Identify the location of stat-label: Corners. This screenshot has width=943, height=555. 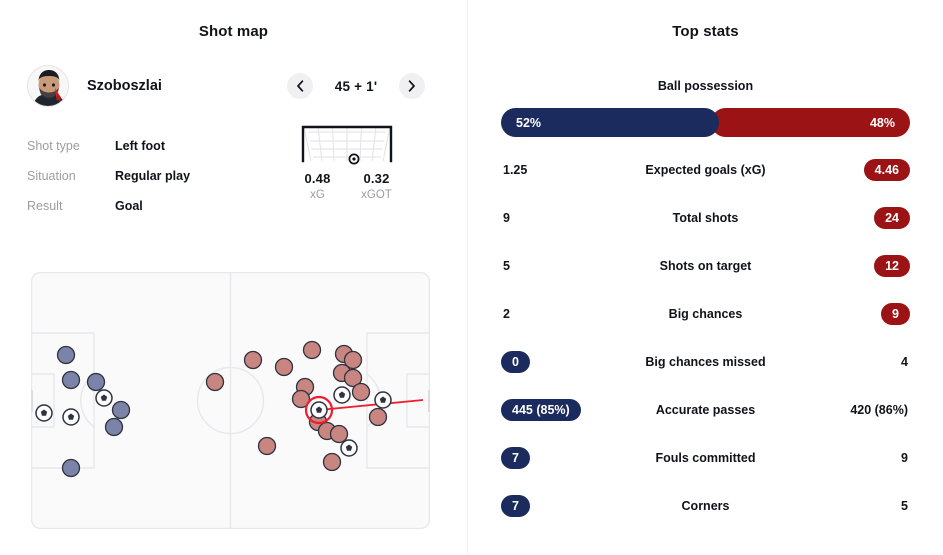
(705, 506).